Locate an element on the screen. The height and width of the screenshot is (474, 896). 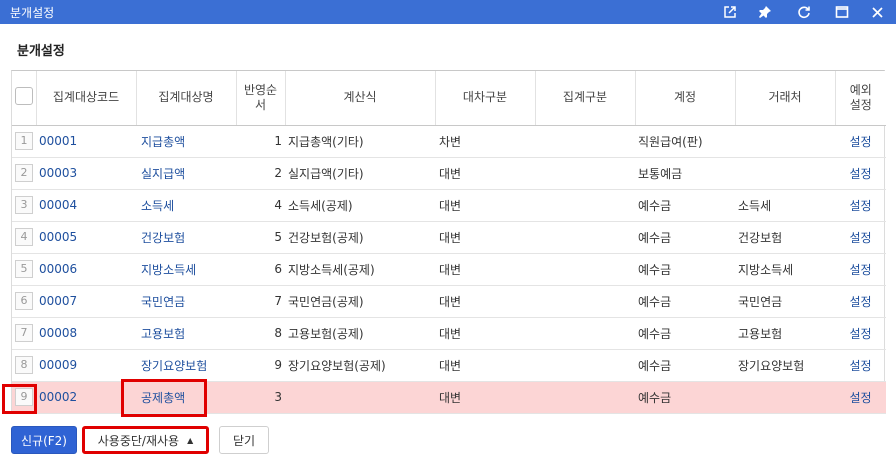
table-row: 7 00008 고용보험 8 고용보험(공제) 대변 예수금 고용보험 설정 is located at coordinates (449, 333).